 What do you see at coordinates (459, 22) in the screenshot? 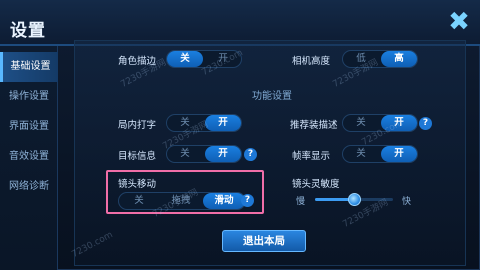
I see `close-x-icon: ✖` at bounding box center [459, 22].